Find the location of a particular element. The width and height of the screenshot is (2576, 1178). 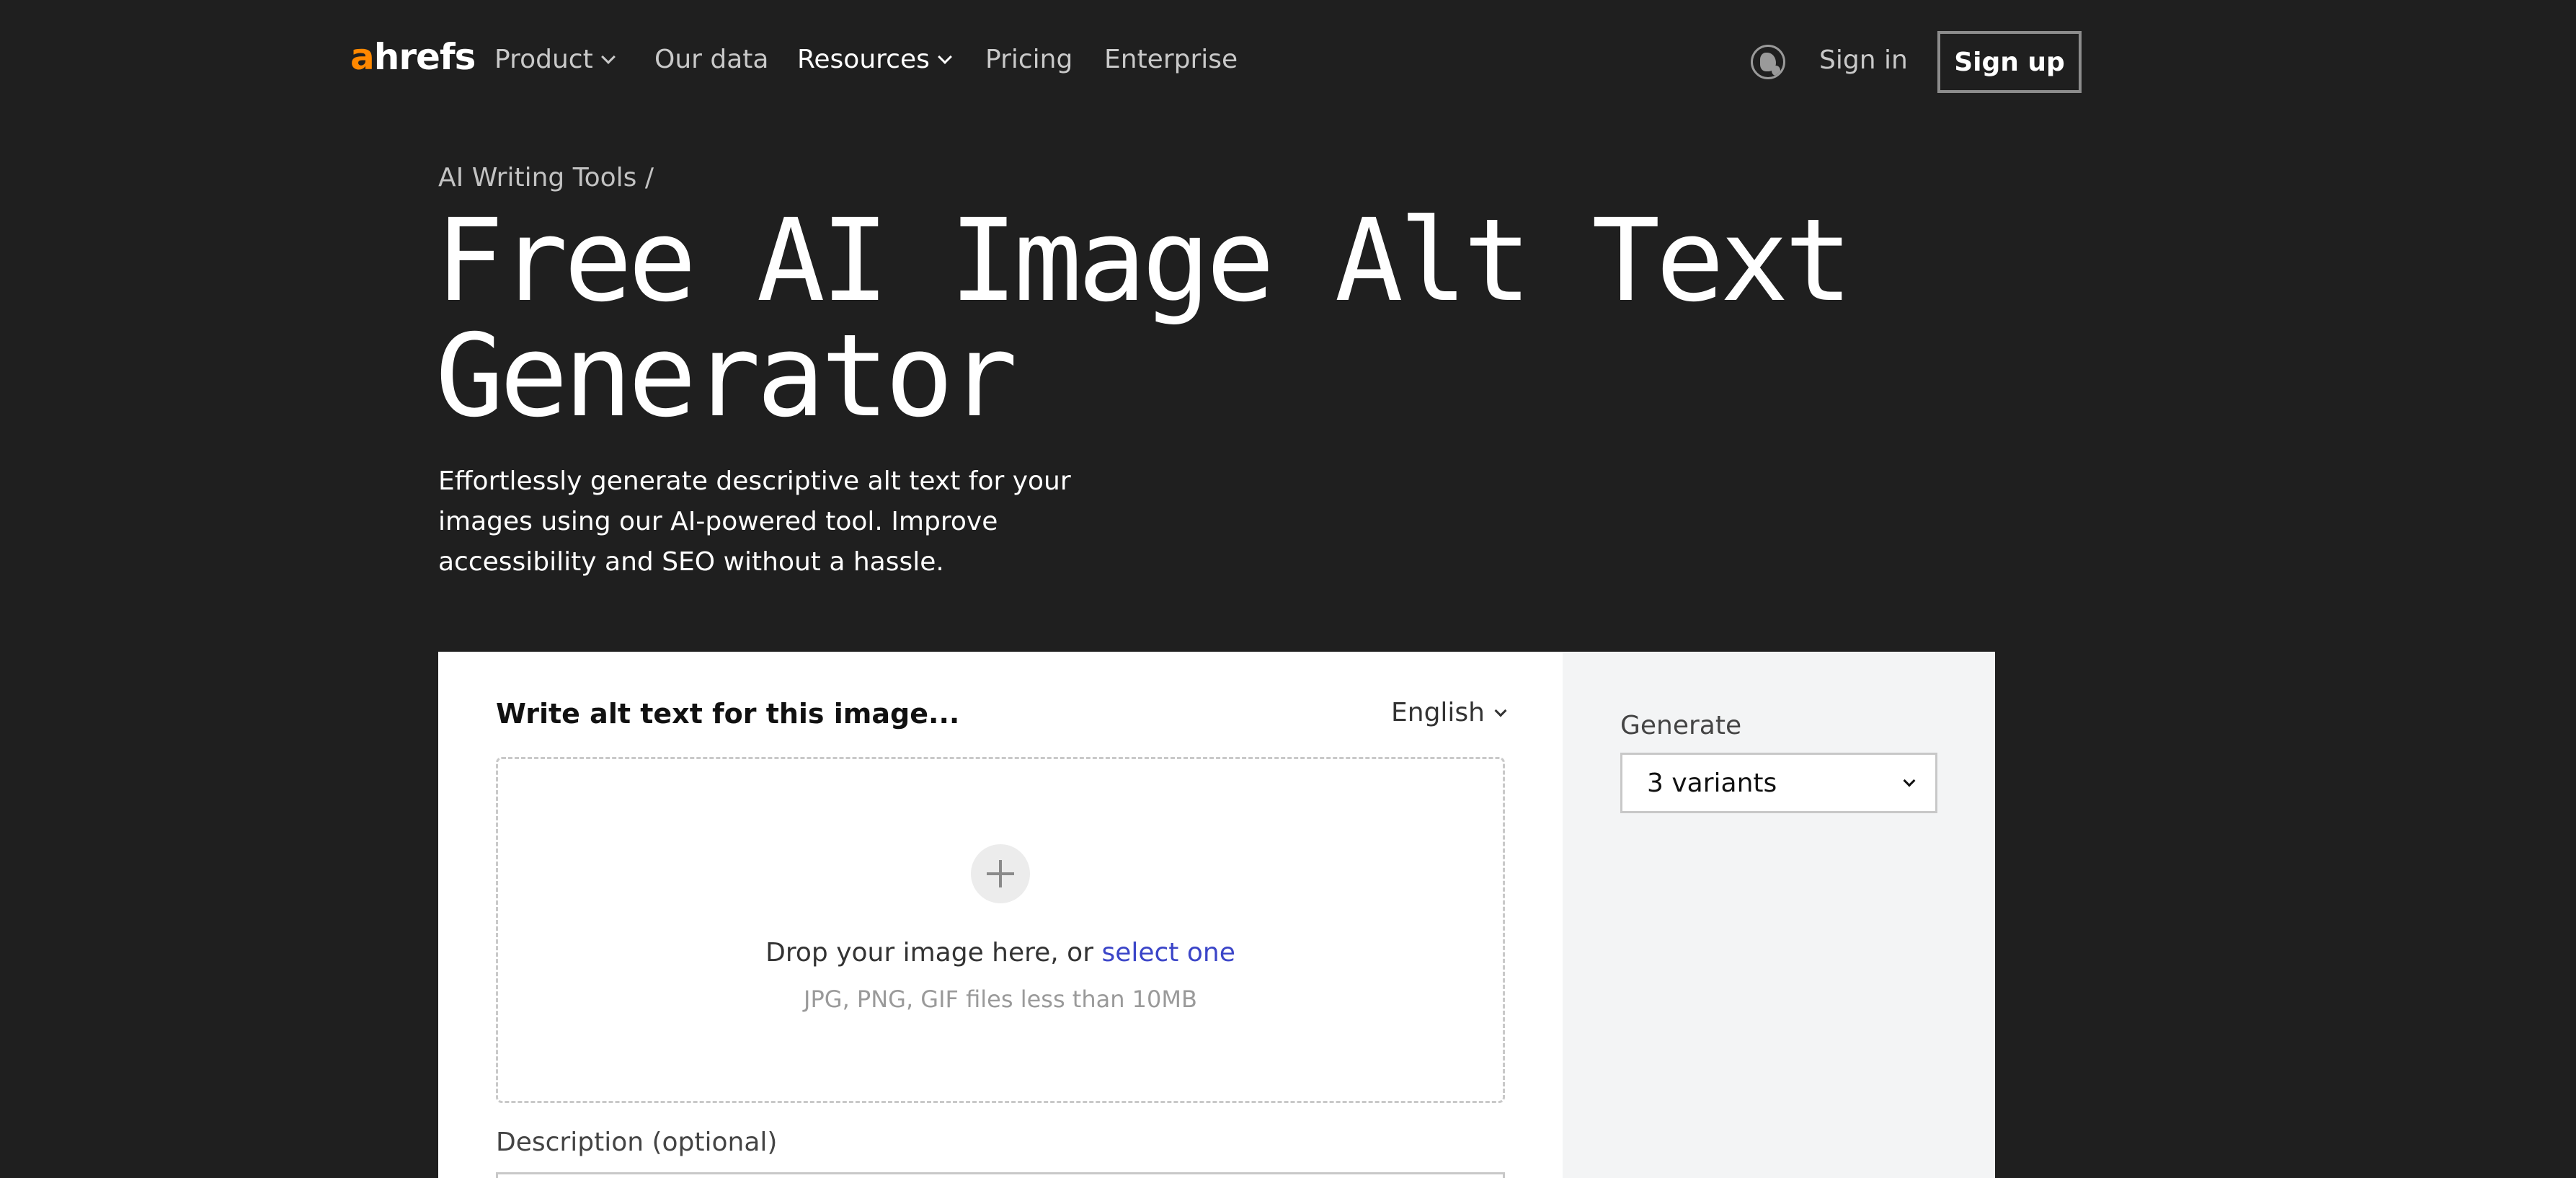

language-select: English is located at coordinates (1449, 712).